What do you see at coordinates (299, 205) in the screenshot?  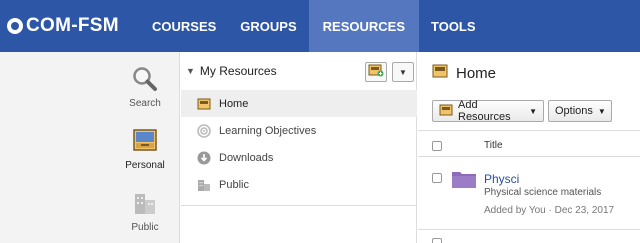 I see `panel-divider` at bounding box center [299, 205].